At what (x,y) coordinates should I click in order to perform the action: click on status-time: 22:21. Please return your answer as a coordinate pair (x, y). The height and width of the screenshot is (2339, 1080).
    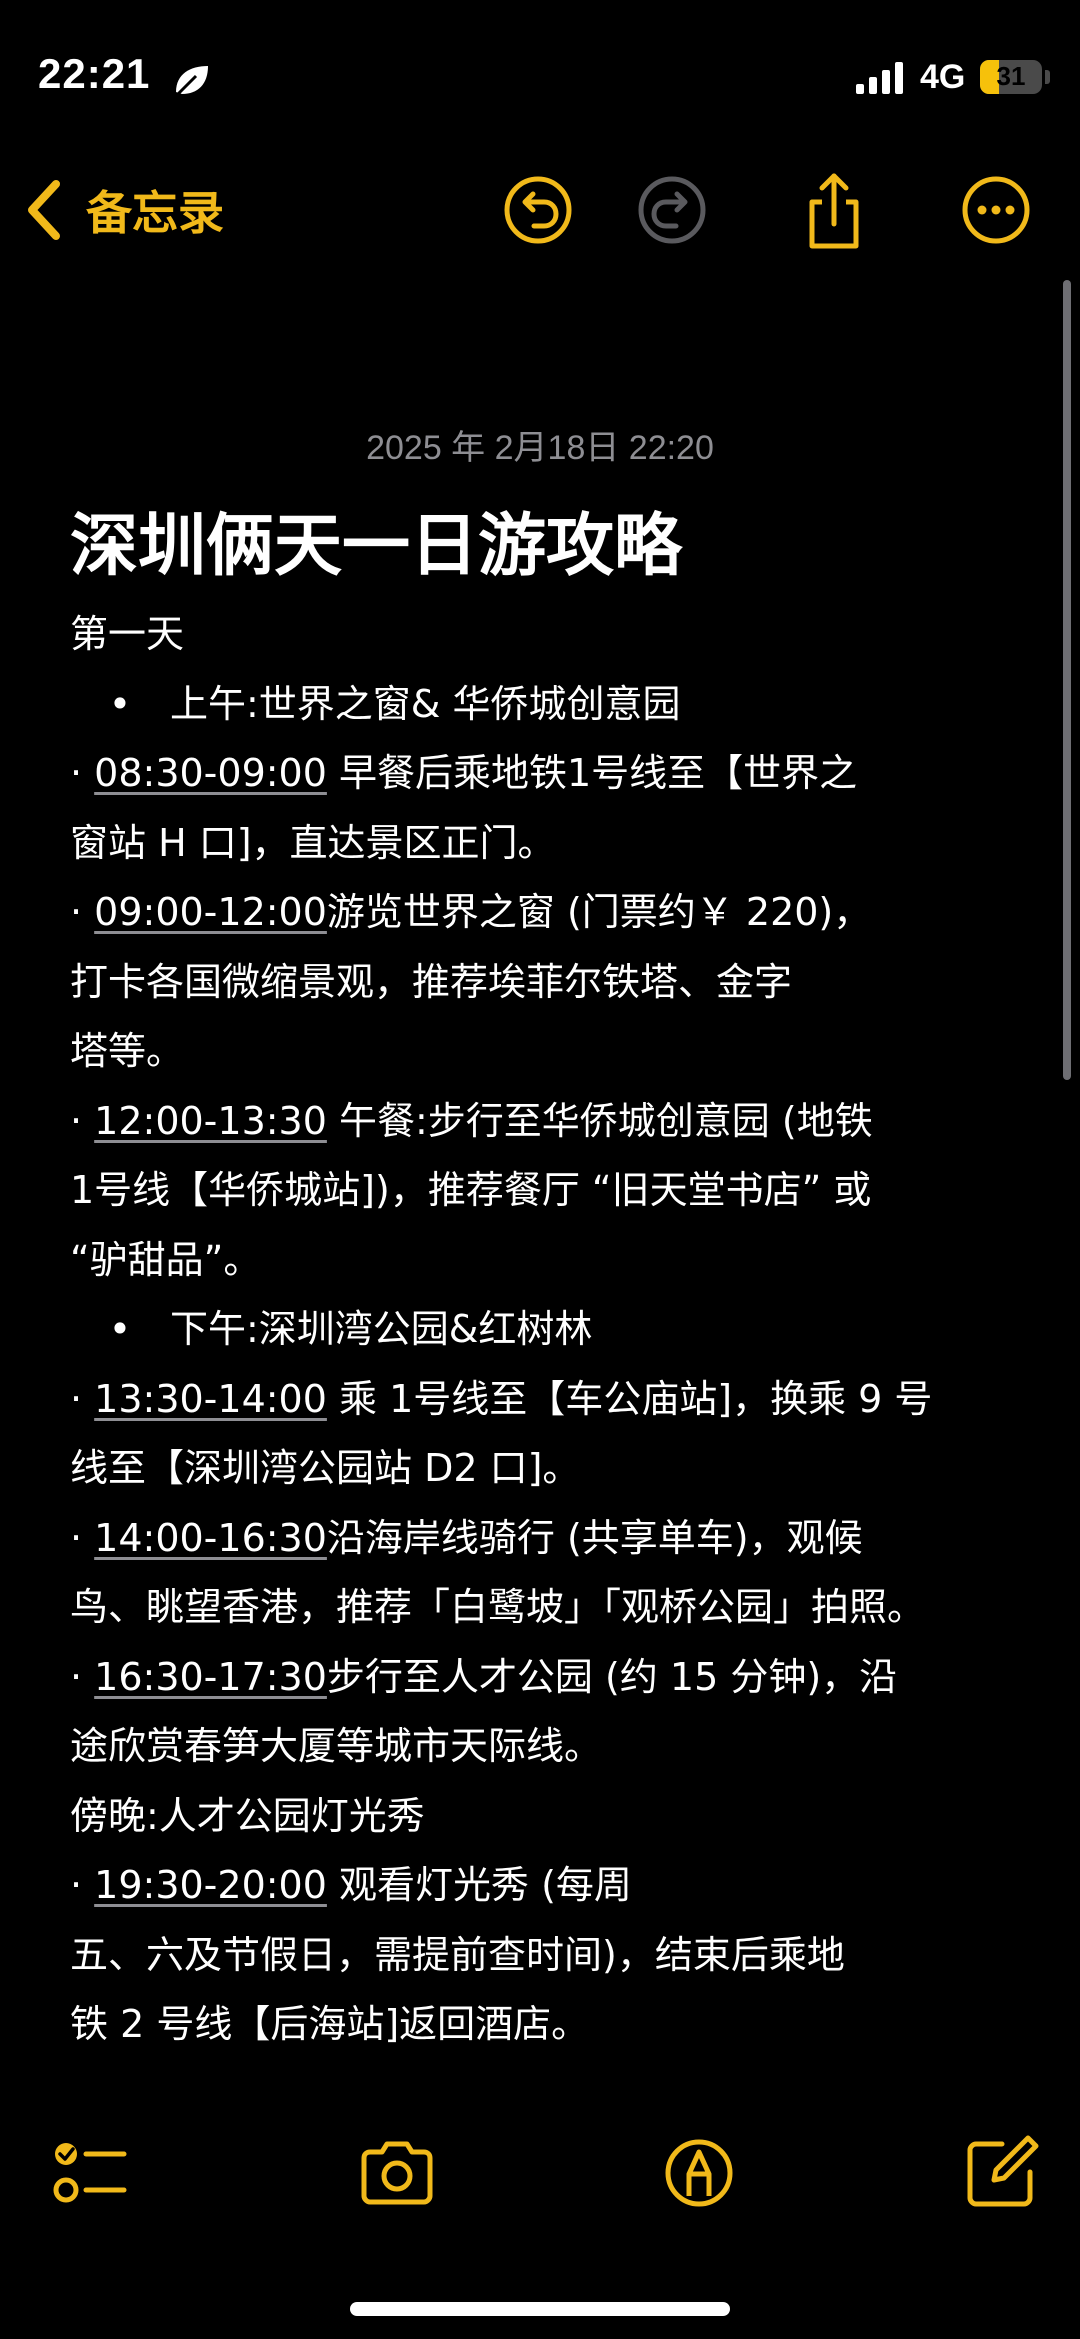
    Looking at the image, I should click on (94, 73).